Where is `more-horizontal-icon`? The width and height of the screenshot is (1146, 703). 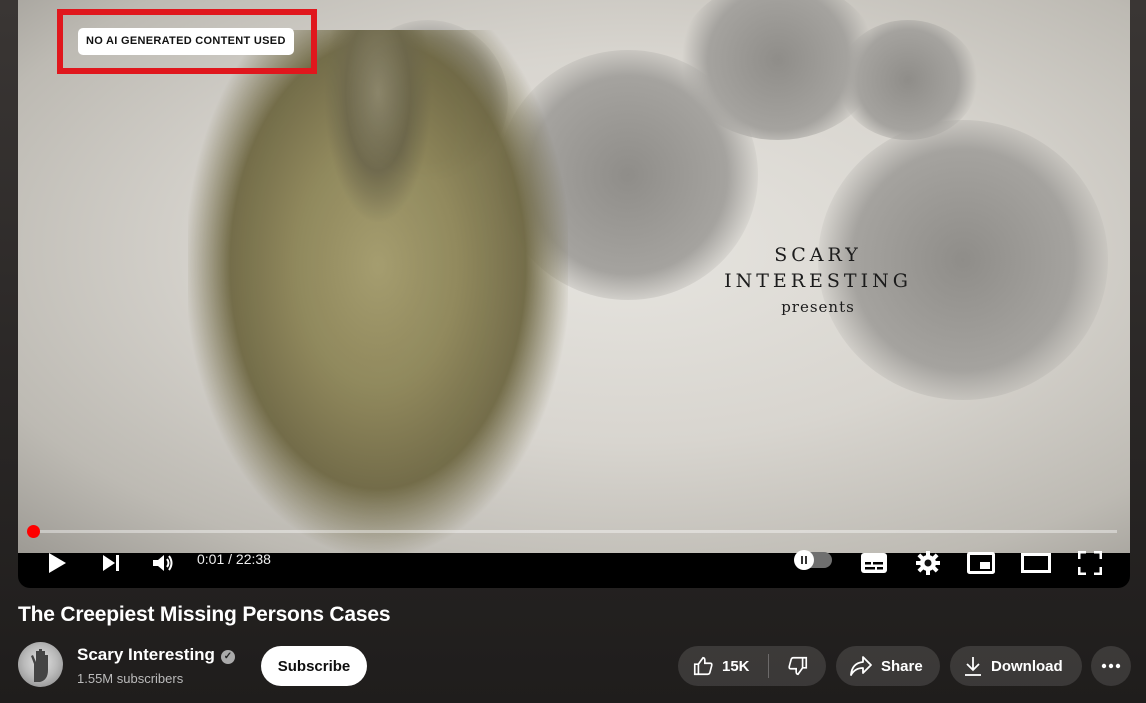
more-horizontal-icon is located at coordinates (1111, 666).